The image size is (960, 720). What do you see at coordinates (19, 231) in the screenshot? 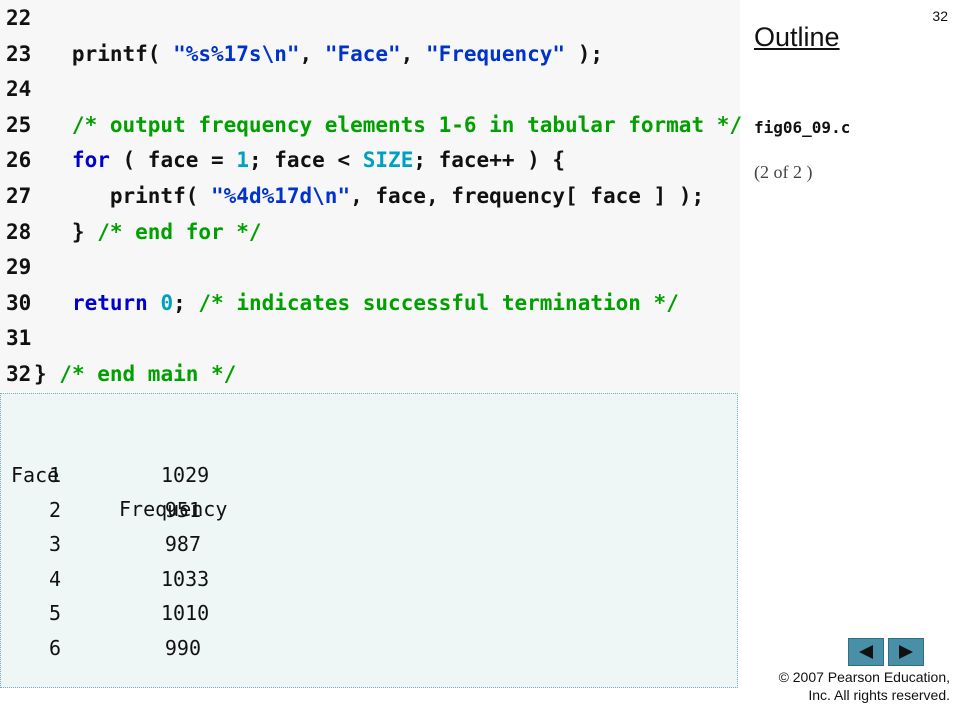
I see `line-number: 28` at bounding box center [19, 231].